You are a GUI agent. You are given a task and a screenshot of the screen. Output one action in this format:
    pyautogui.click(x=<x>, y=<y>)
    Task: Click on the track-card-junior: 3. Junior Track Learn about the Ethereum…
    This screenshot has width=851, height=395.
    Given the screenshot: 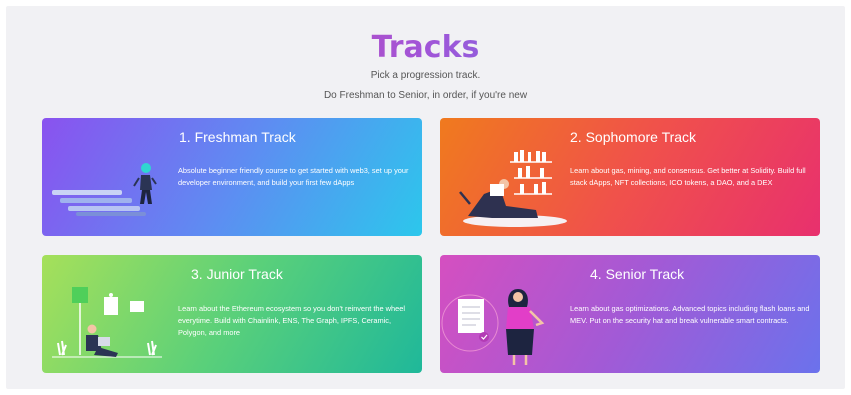 What is the action you would take?
    pyautogui.click(x=232, y=314)
    